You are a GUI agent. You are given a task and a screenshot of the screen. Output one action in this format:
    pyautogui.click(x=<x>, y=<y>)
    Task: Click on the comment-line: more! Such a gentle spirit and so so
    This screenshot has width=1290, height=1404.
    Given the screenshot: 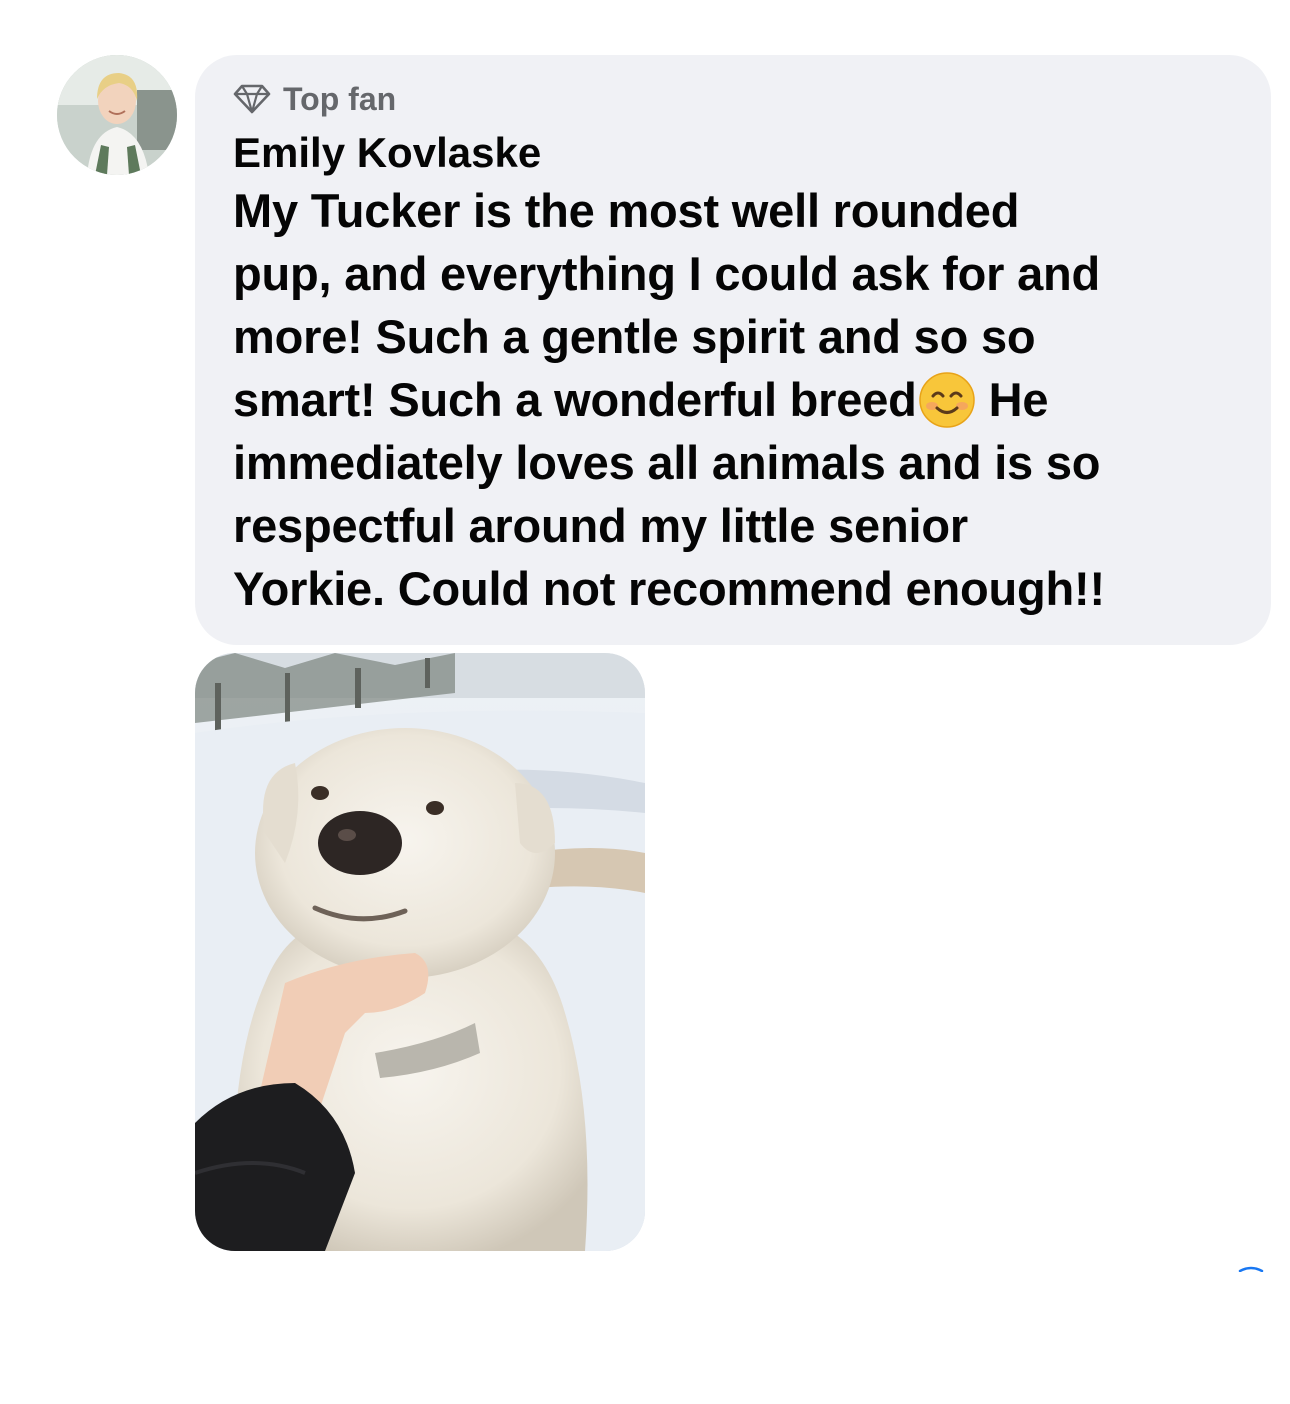 What is the action you would take?
    pyautogui.click(x=634, y=336)
    